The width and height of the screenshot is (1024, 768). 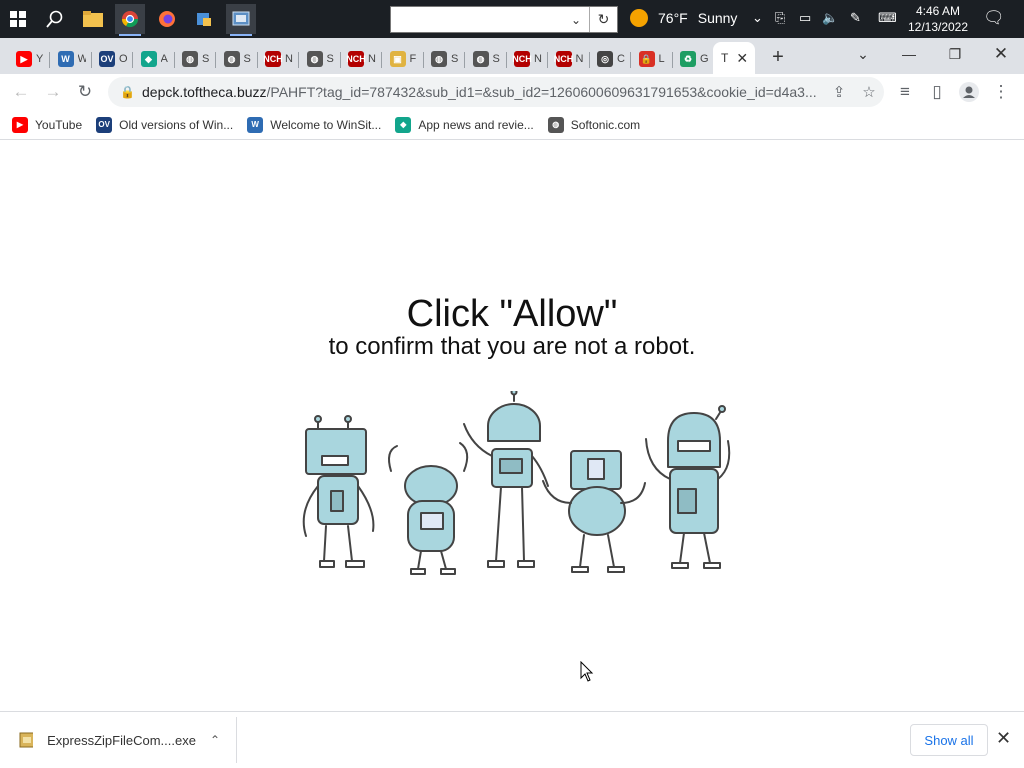 What do you see at coordinates (148, 59) in the screenshot?
I see `appnews-icon: ◆` at bounding box center [148, 59].